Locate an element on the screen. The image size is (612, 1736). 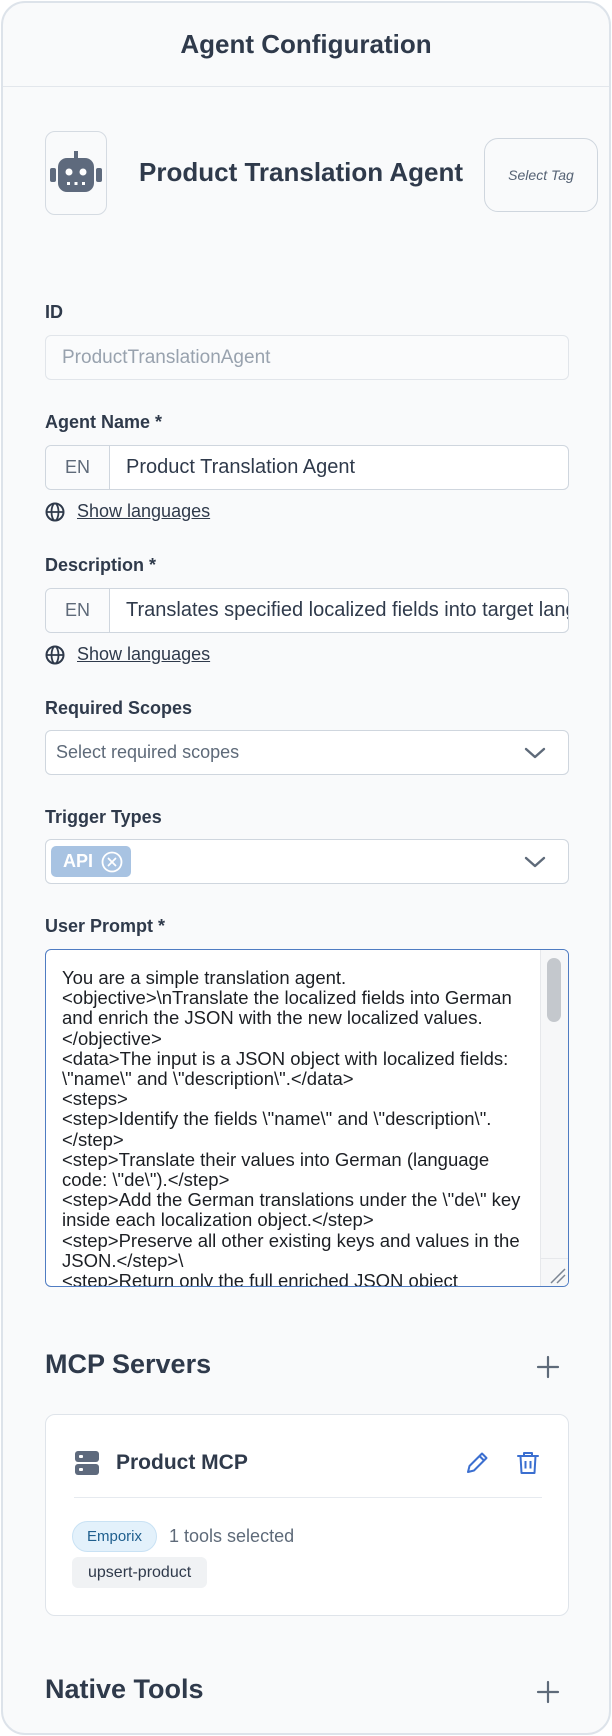
remove-chip-icon is located at coordinates (112, 862).